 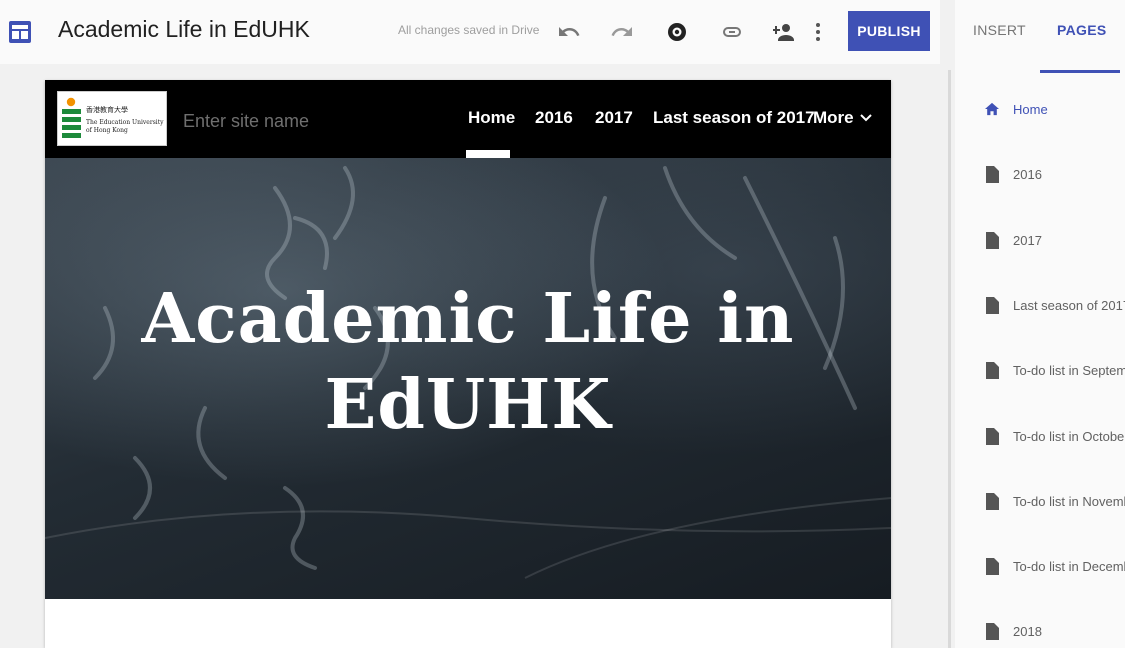 What do you see at coordinates (1069, 501) in the screenshot?
I see `page-item-label: To-do list in Novembe` at bounding box center [1069, 501].